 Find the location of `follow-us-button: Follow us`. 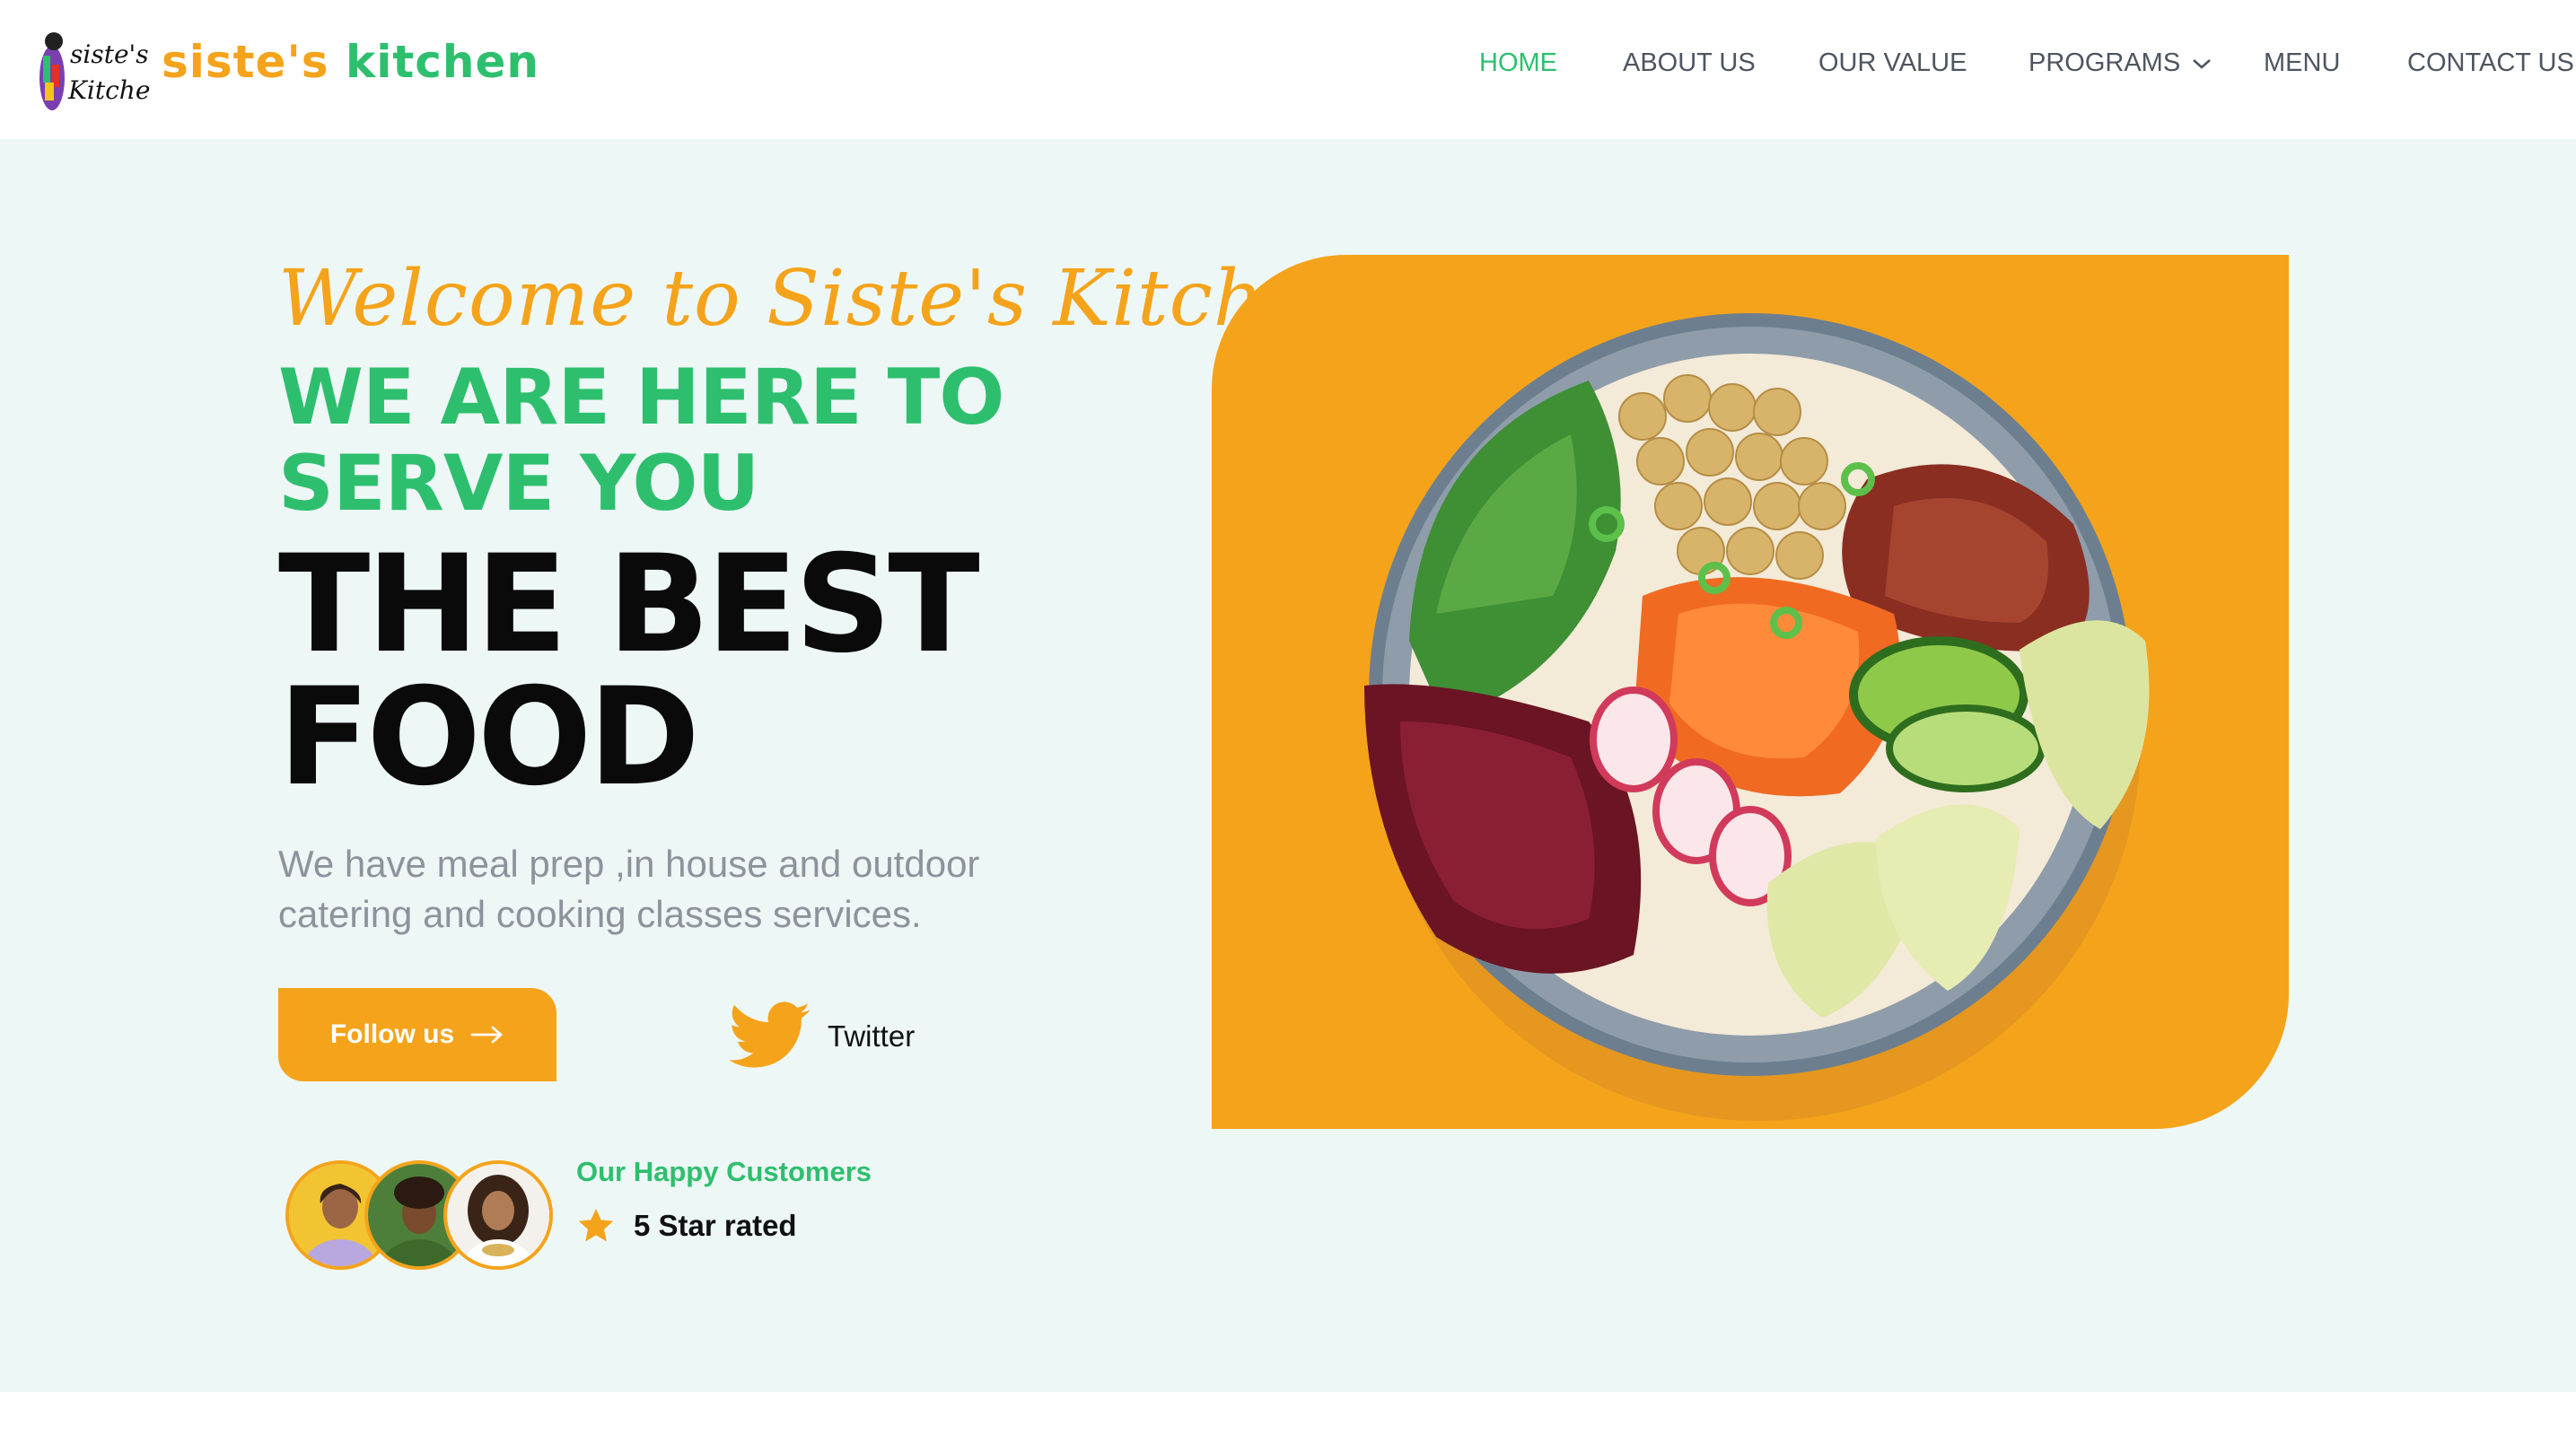

follow-us-button: Follow us is located at coordinates (417, 1034).